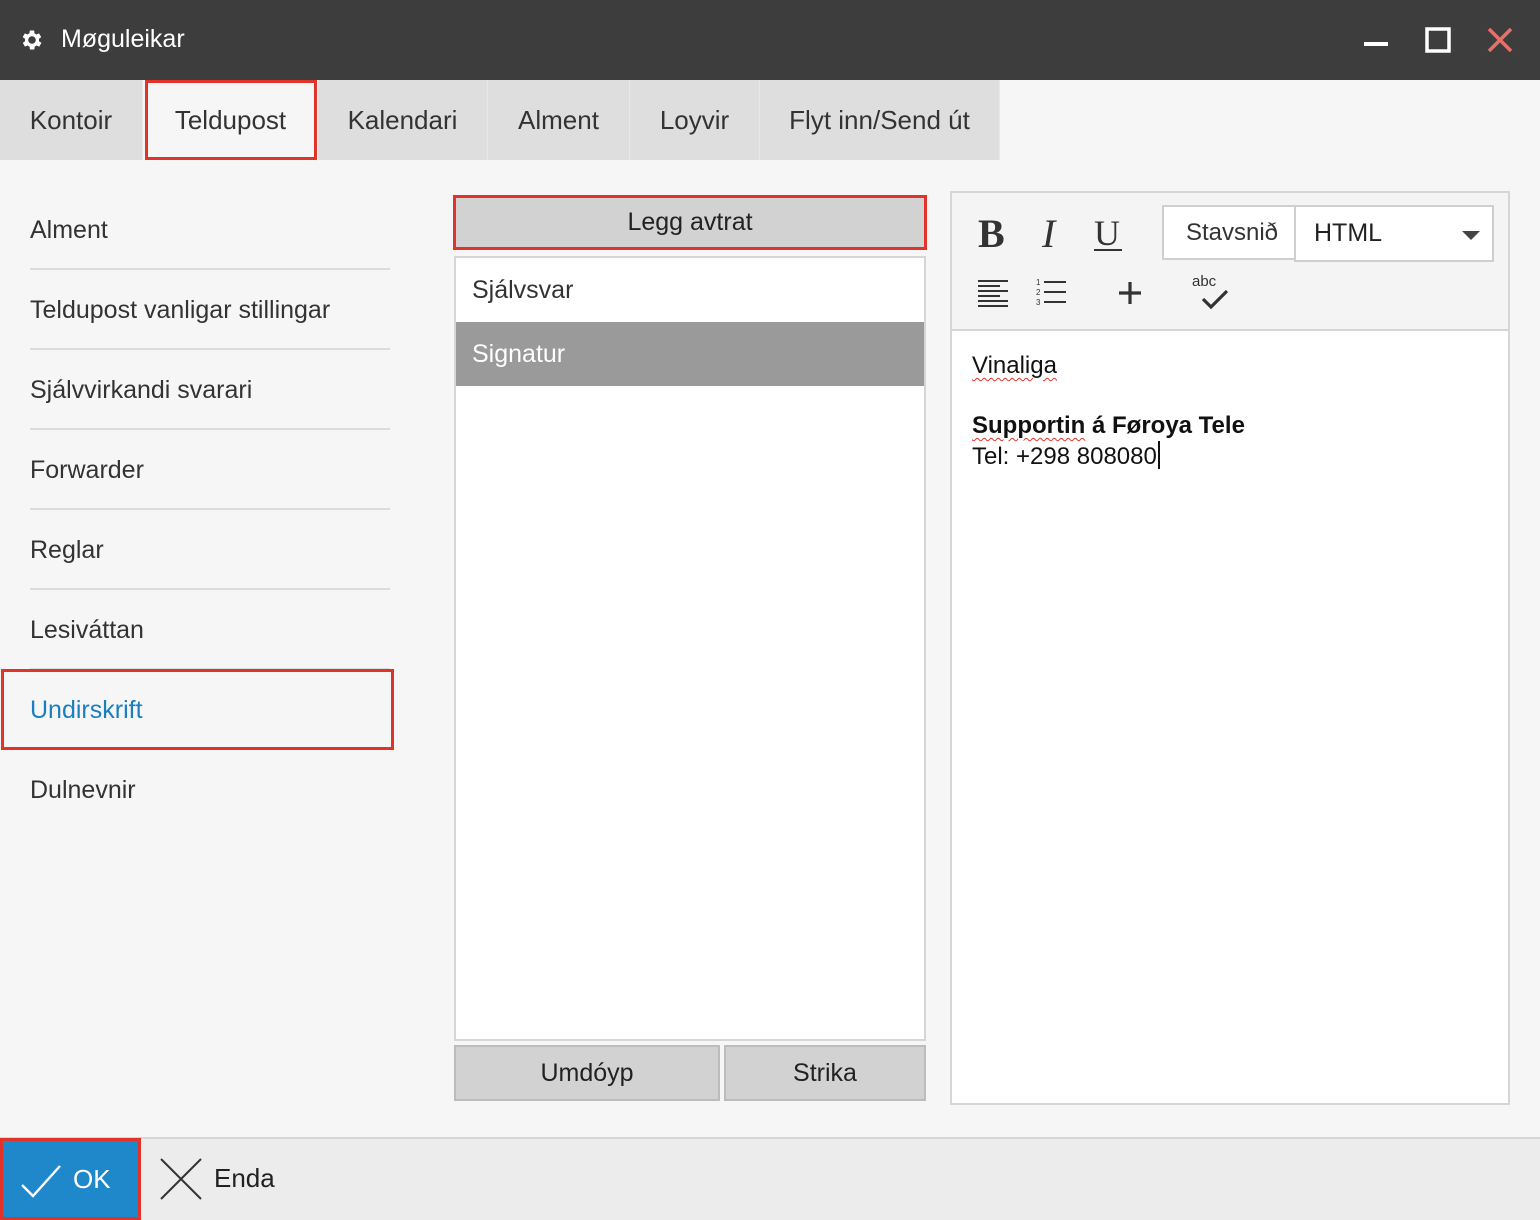 The image size is (1540, 1220). What do you see at coordinates (210, 630) in the screenshot?
I see `sidebar-item-lesivattan: Lesiváttan` at bounding box center [210, 630].